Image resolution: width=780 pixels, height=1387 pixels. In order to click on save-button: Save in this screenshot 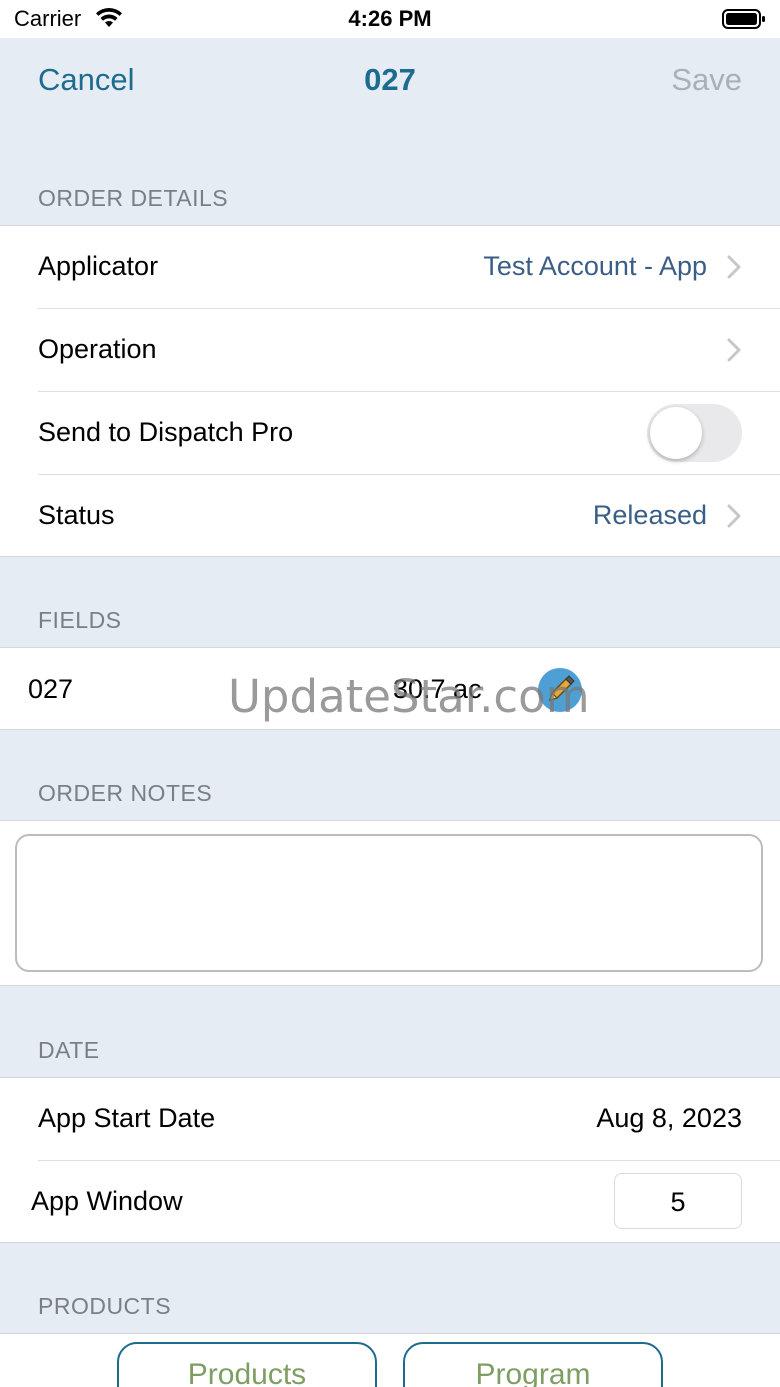, I will do `click(706, 80)`.